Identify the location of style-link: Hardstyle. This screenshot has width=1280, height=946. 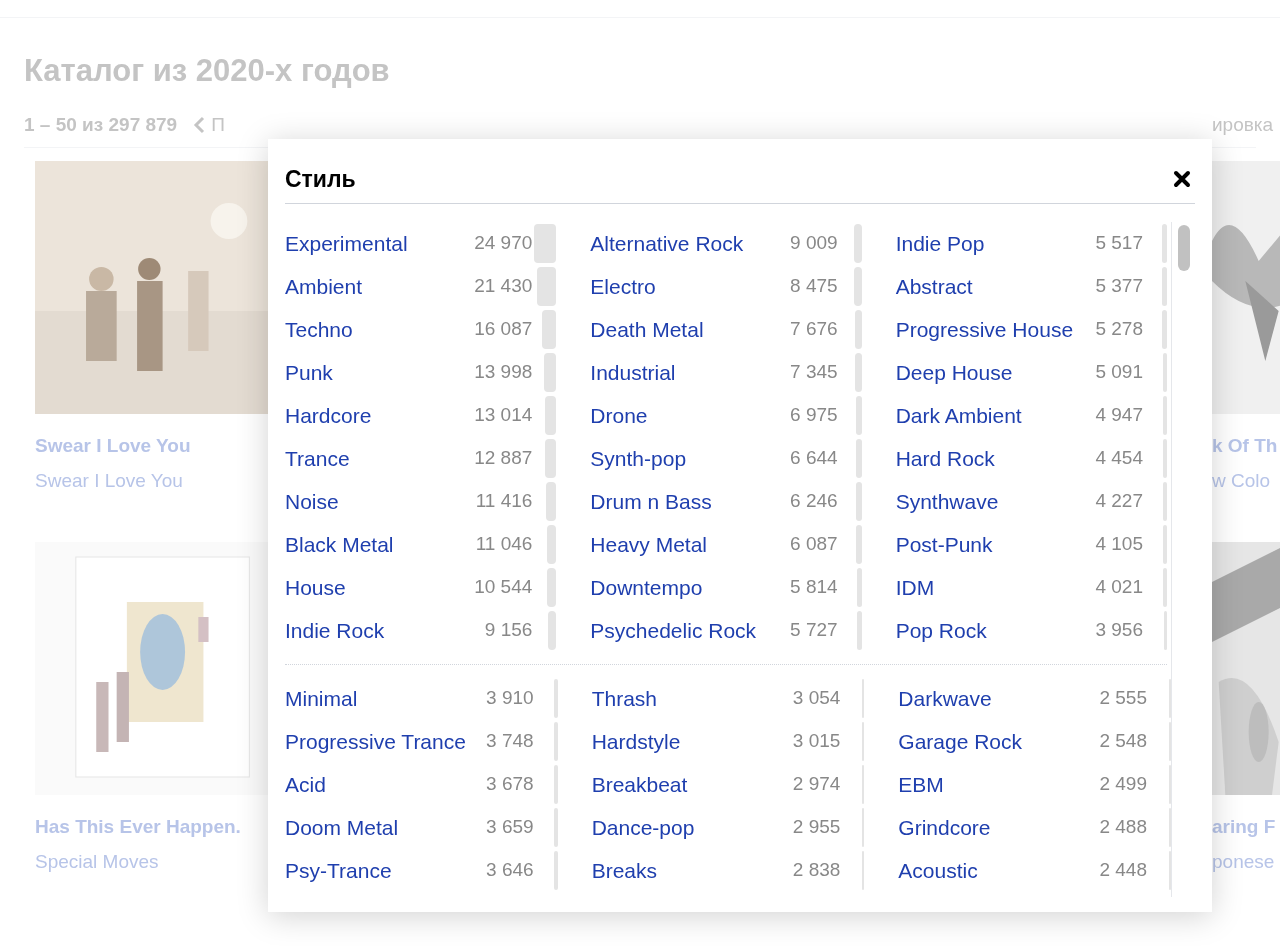
(636, 741).